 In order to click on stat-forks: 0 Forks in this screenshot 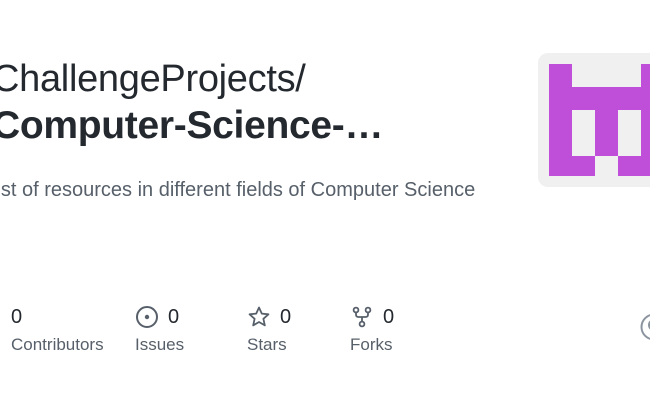, I will do `click(372, 329)`.